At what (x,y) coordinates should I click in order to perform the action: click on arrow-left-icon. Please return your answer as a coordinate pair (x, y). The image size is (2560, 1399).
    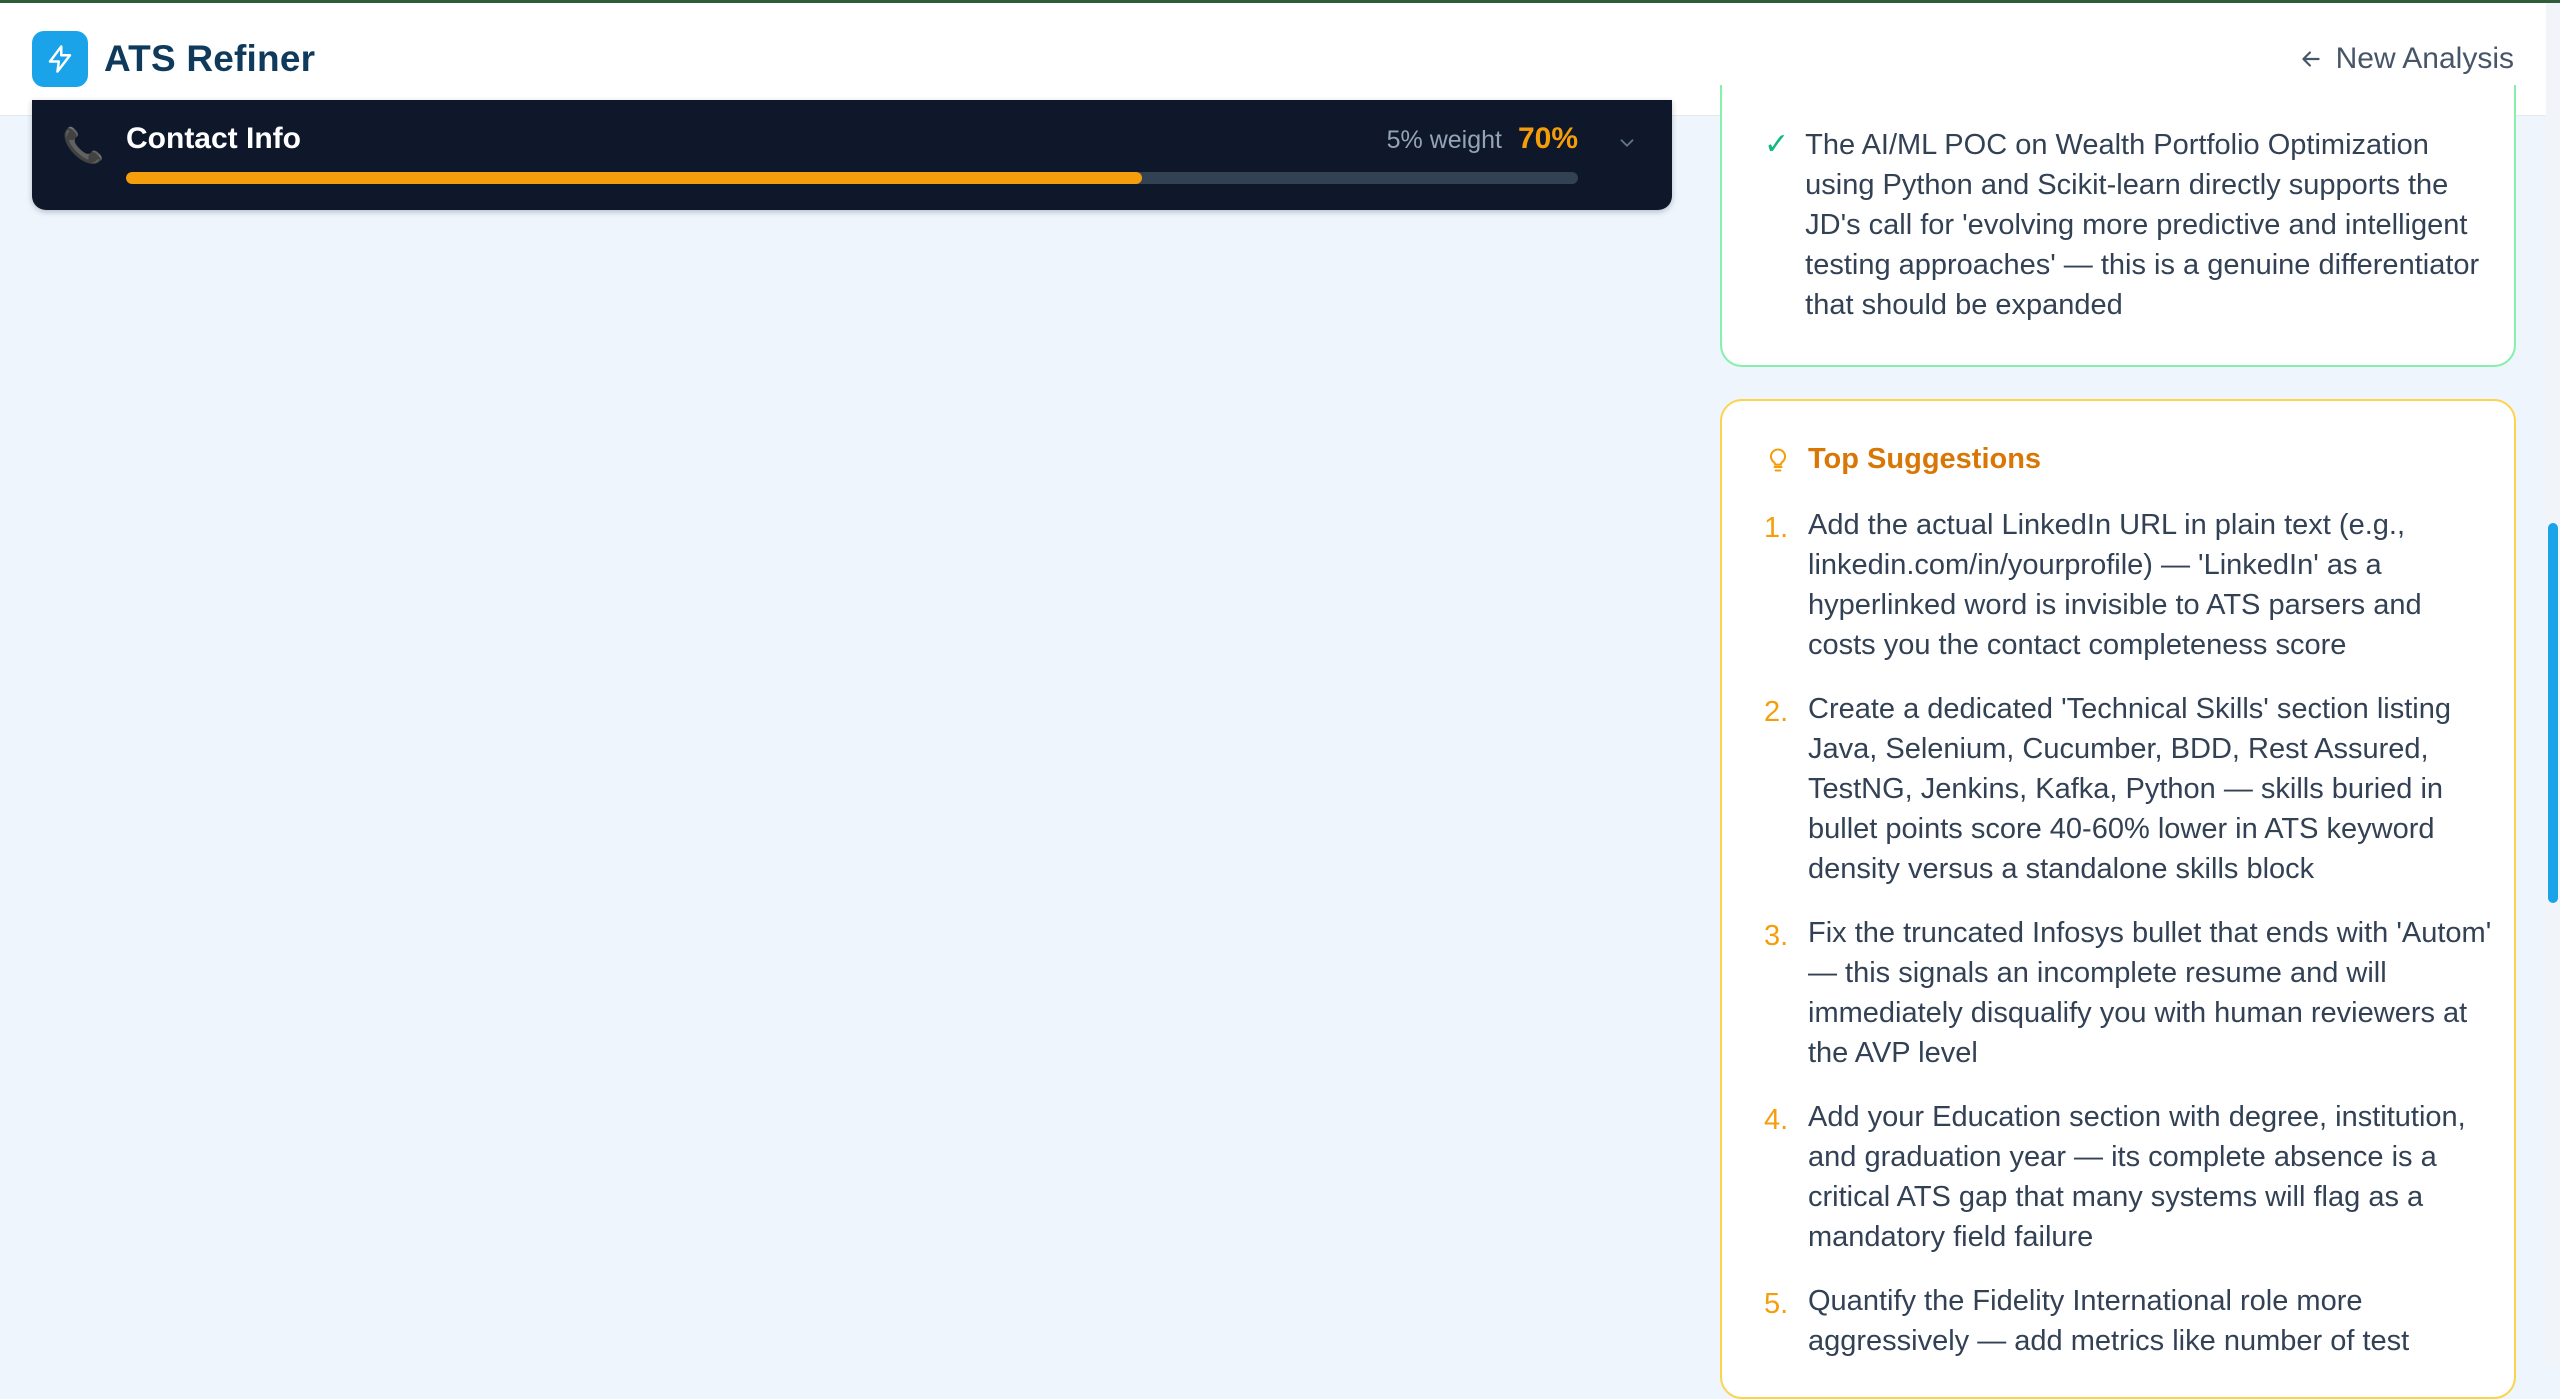
    Looking at the image, I should click on (2310, 59).